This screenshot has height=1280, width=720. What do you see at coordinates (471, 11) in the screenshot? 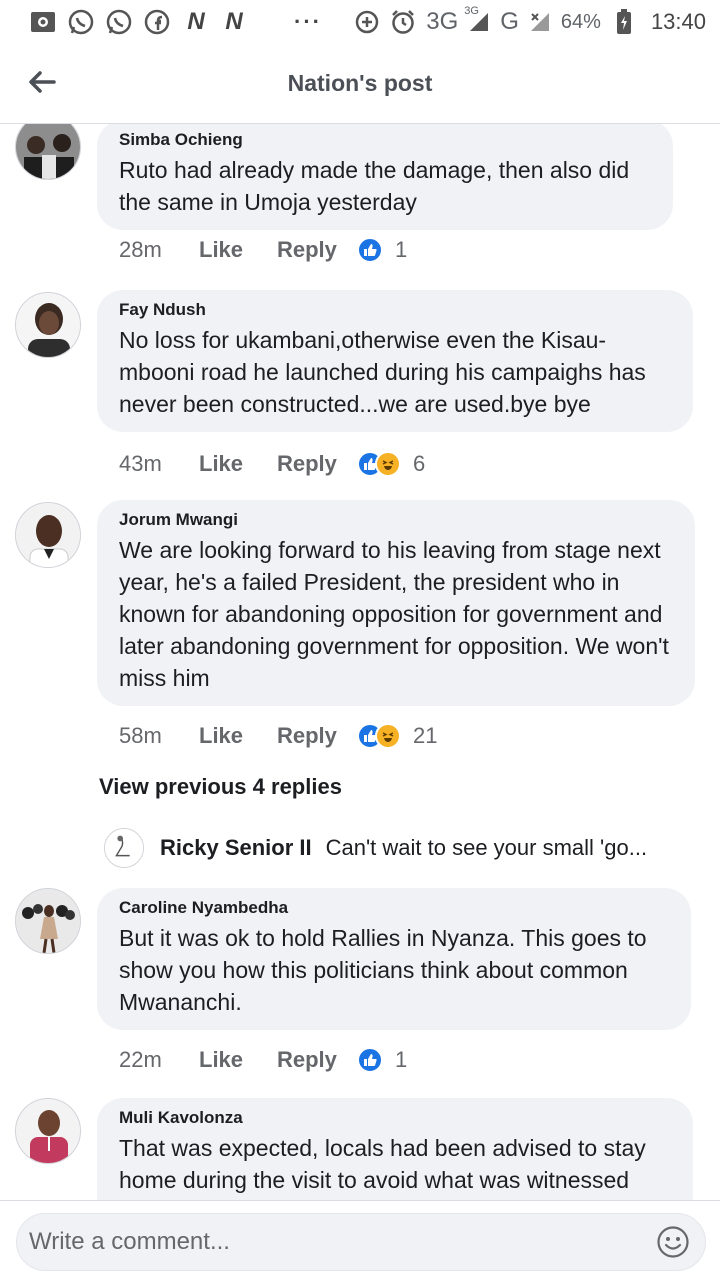
I see `network-3g-small-label: 3G` at bounding box center [471, 11].